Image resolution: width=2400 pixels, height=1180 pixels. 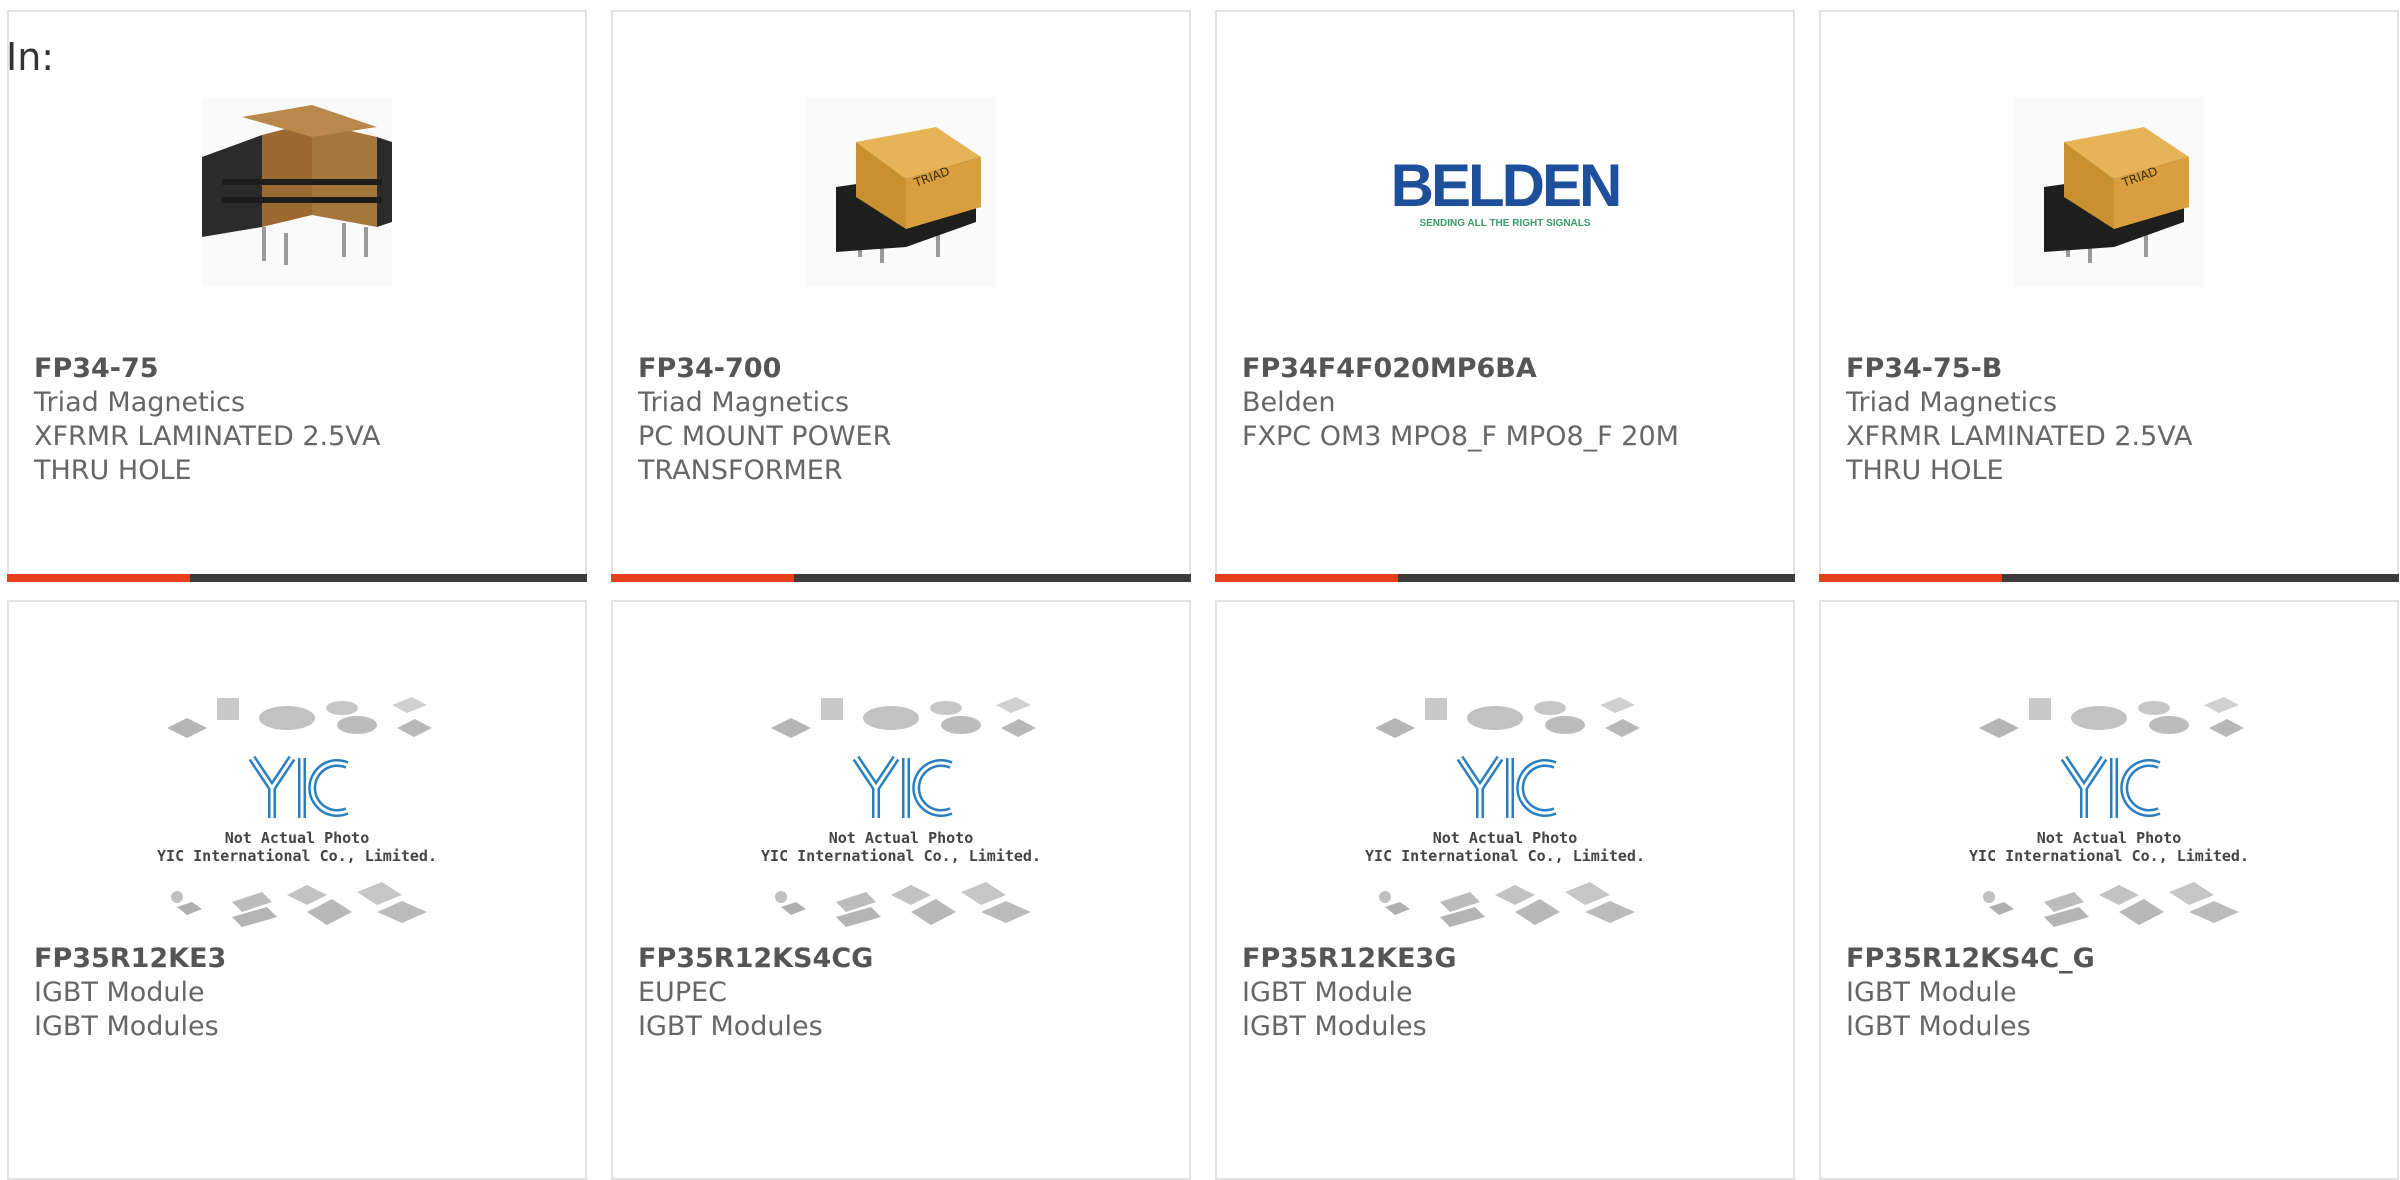 I want to click on part-number-link: FP34-700, so click(x=903, y=369).